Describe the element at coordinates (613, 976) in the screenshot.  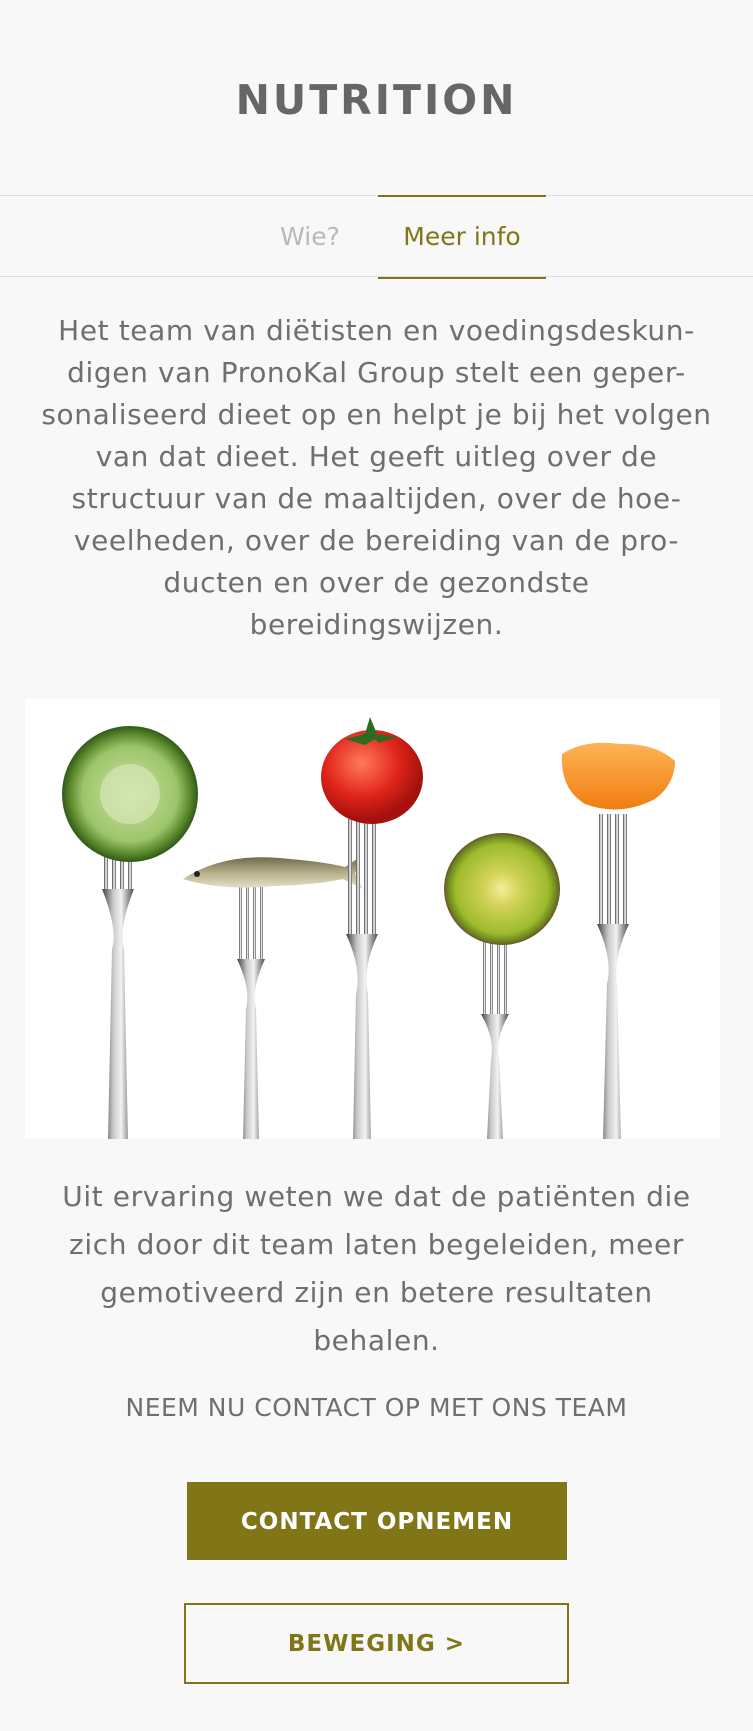
I see `fork-5-icon` at that location.